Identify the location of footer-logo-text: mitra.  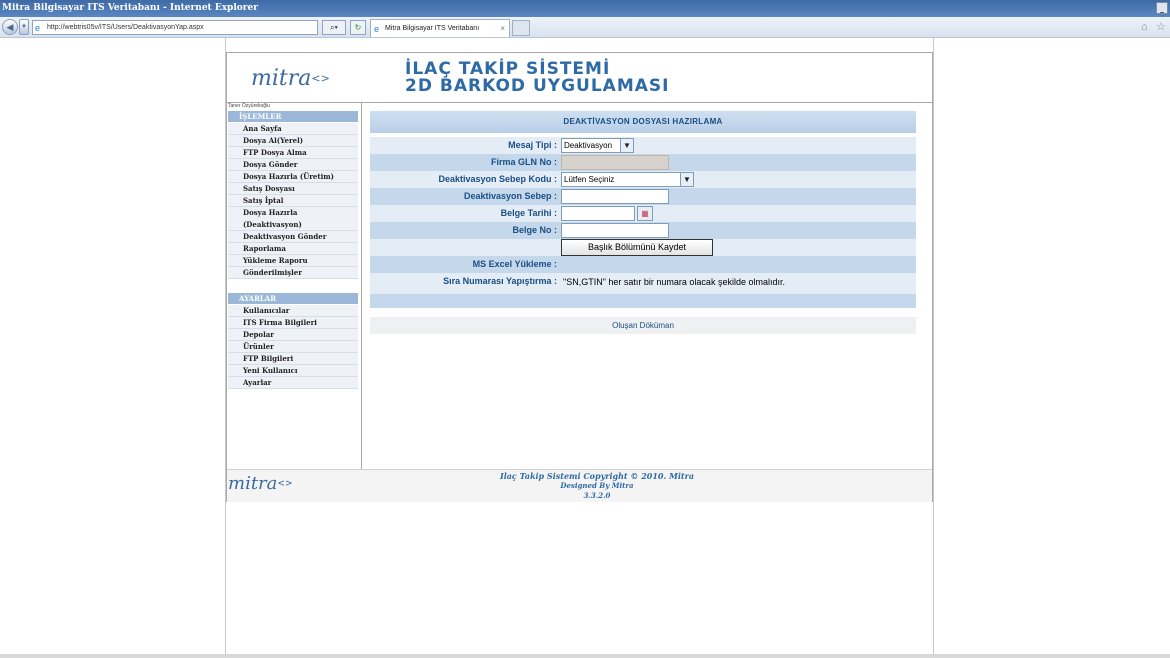
(253, 483).